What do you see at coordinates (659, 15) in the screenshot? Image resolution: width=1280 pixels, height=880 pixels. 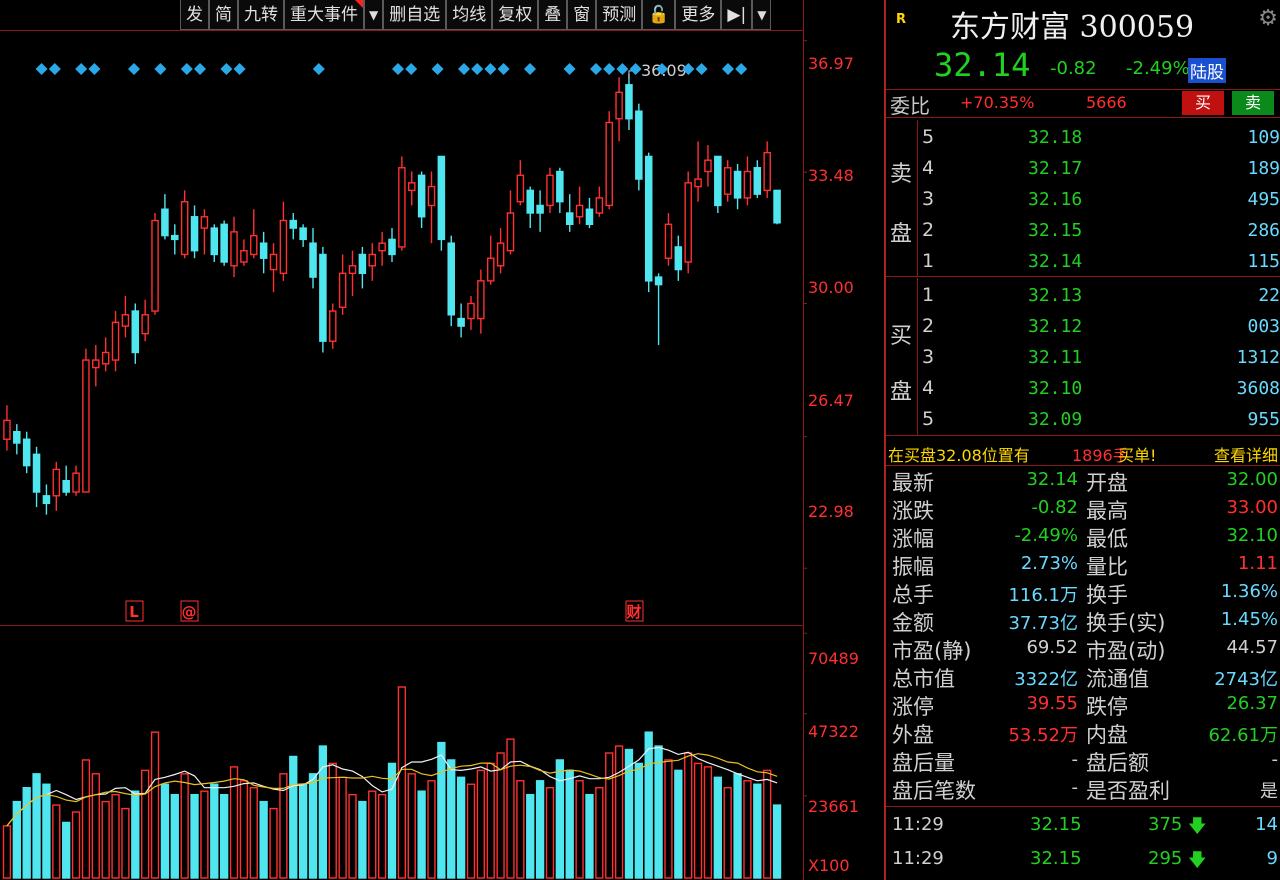 I see `lock-icon: 🔓` at bounding box center [659, 15].